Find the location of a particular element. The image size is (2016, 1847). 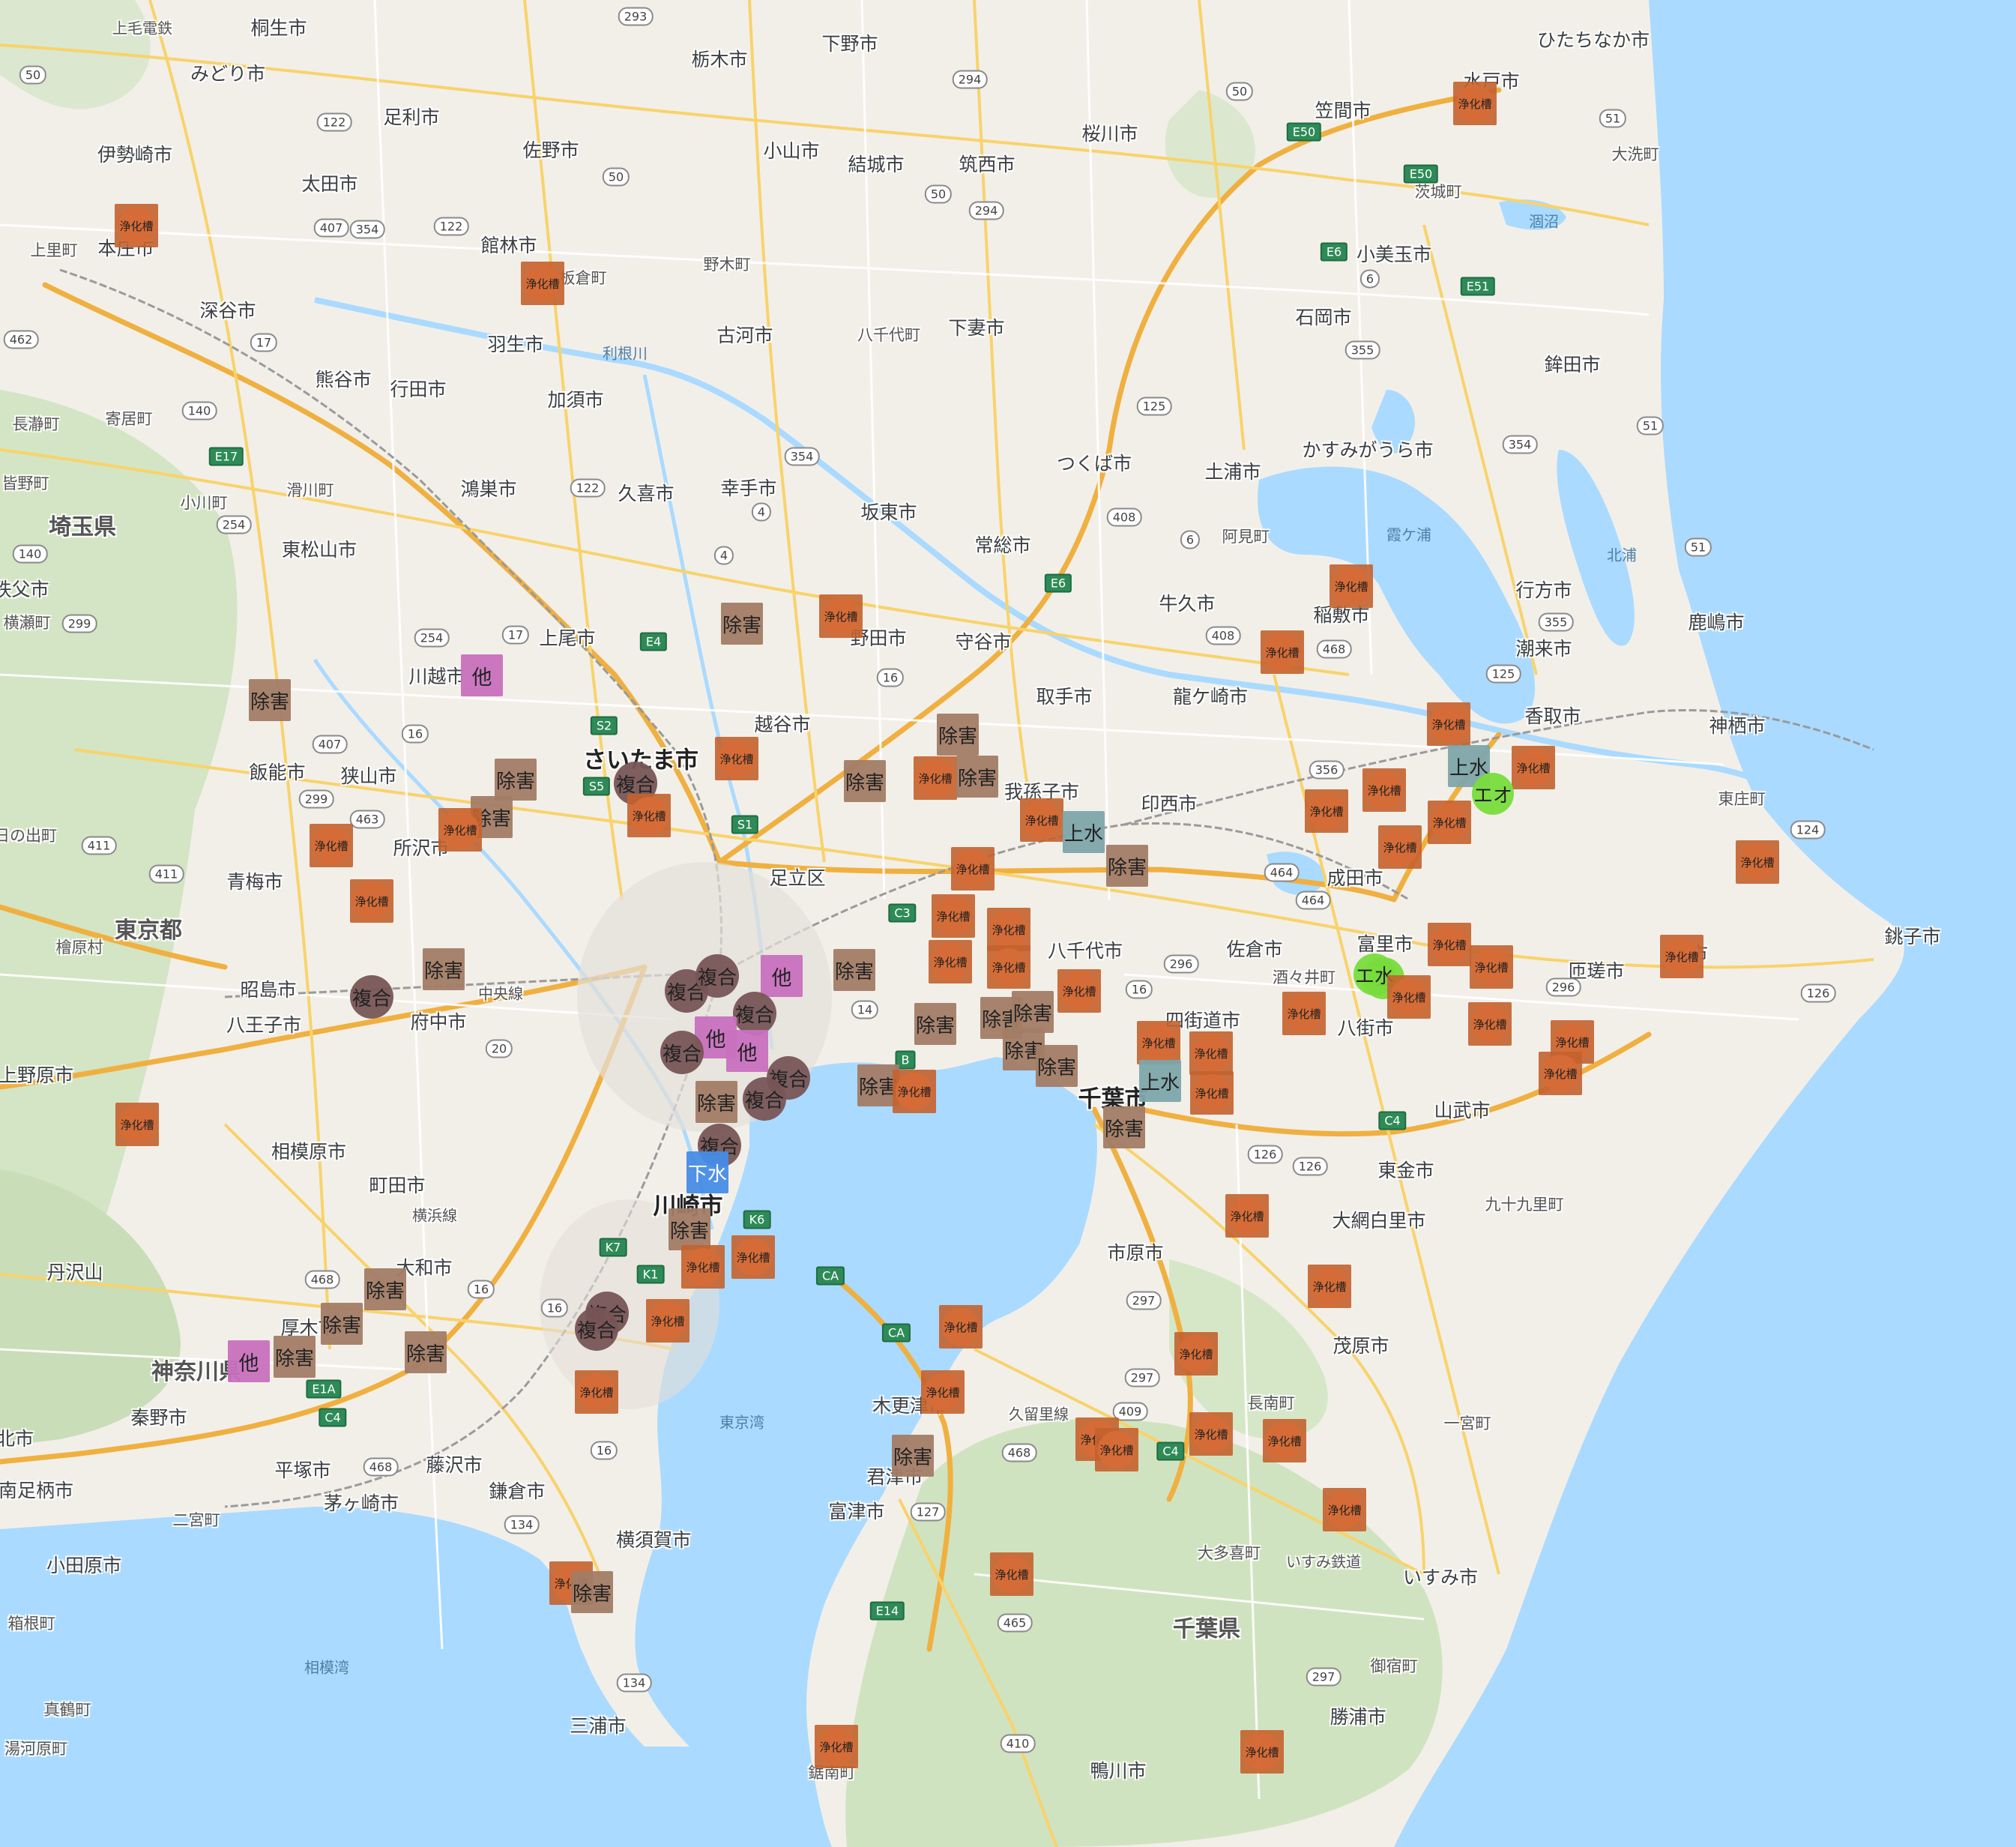

route-shield: 294 is located at coordinates (986, 210).